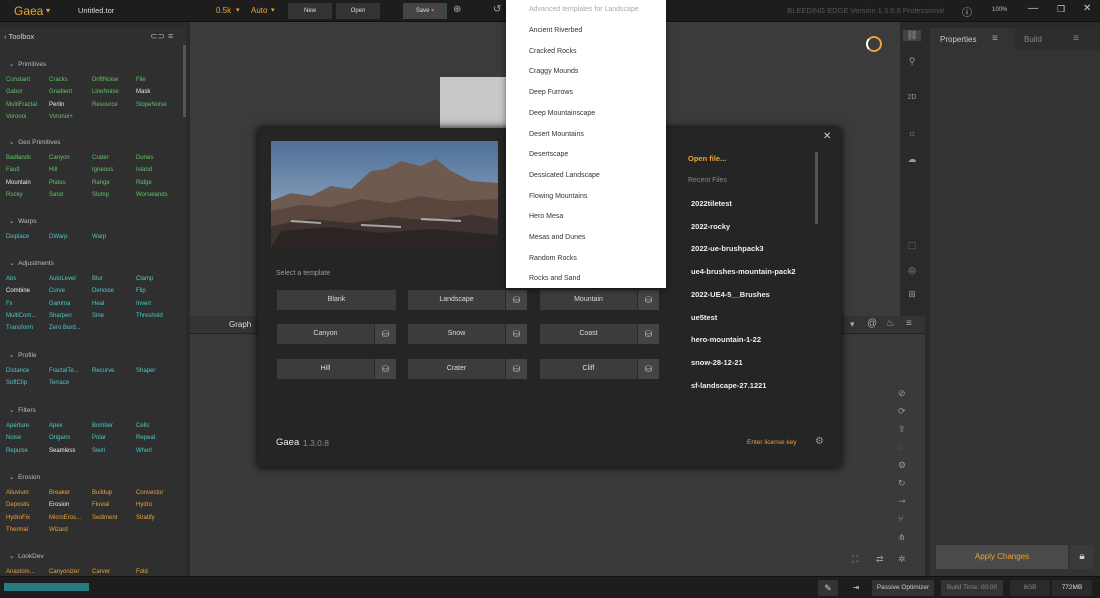 The image size is (1100, 598). What do you see at coordinates (145, 438) in the screenshot?
I see `tool-node: Repeat` at bounding box center [145, 438].